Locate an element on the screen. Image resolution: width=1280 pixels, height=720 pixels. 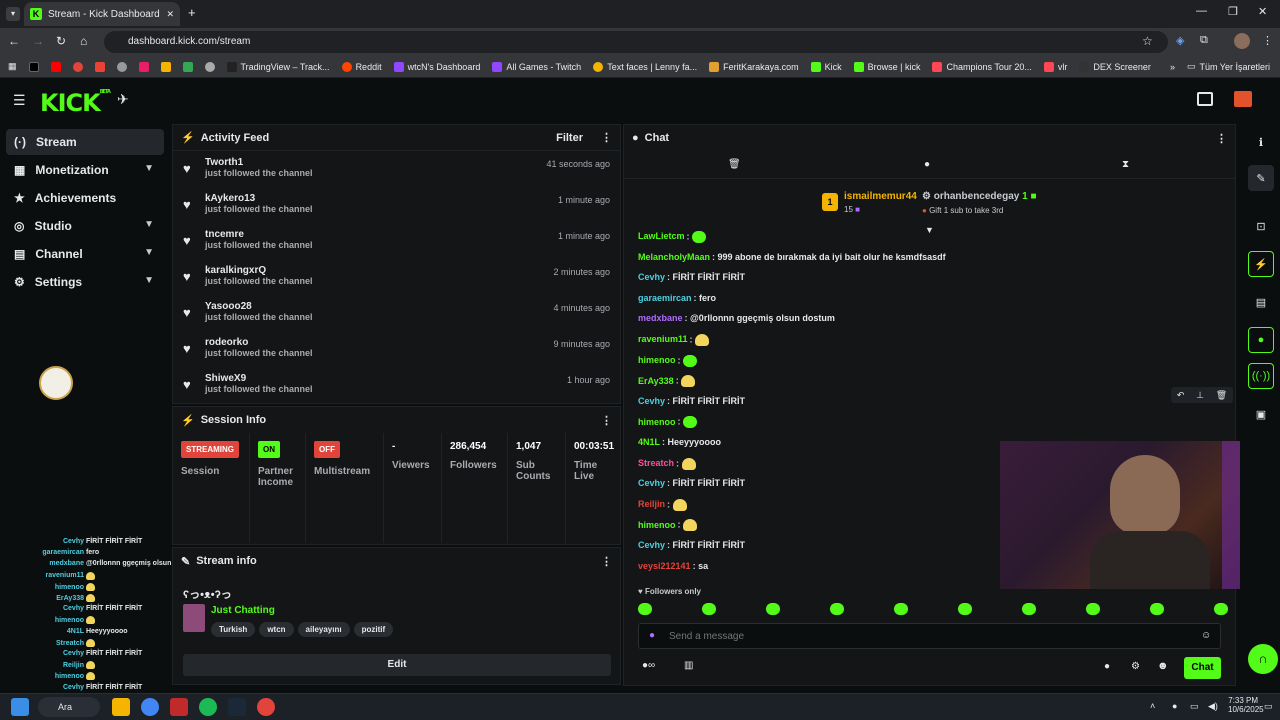
notes-icon: ▤ is located at coordinates (1261, 302).